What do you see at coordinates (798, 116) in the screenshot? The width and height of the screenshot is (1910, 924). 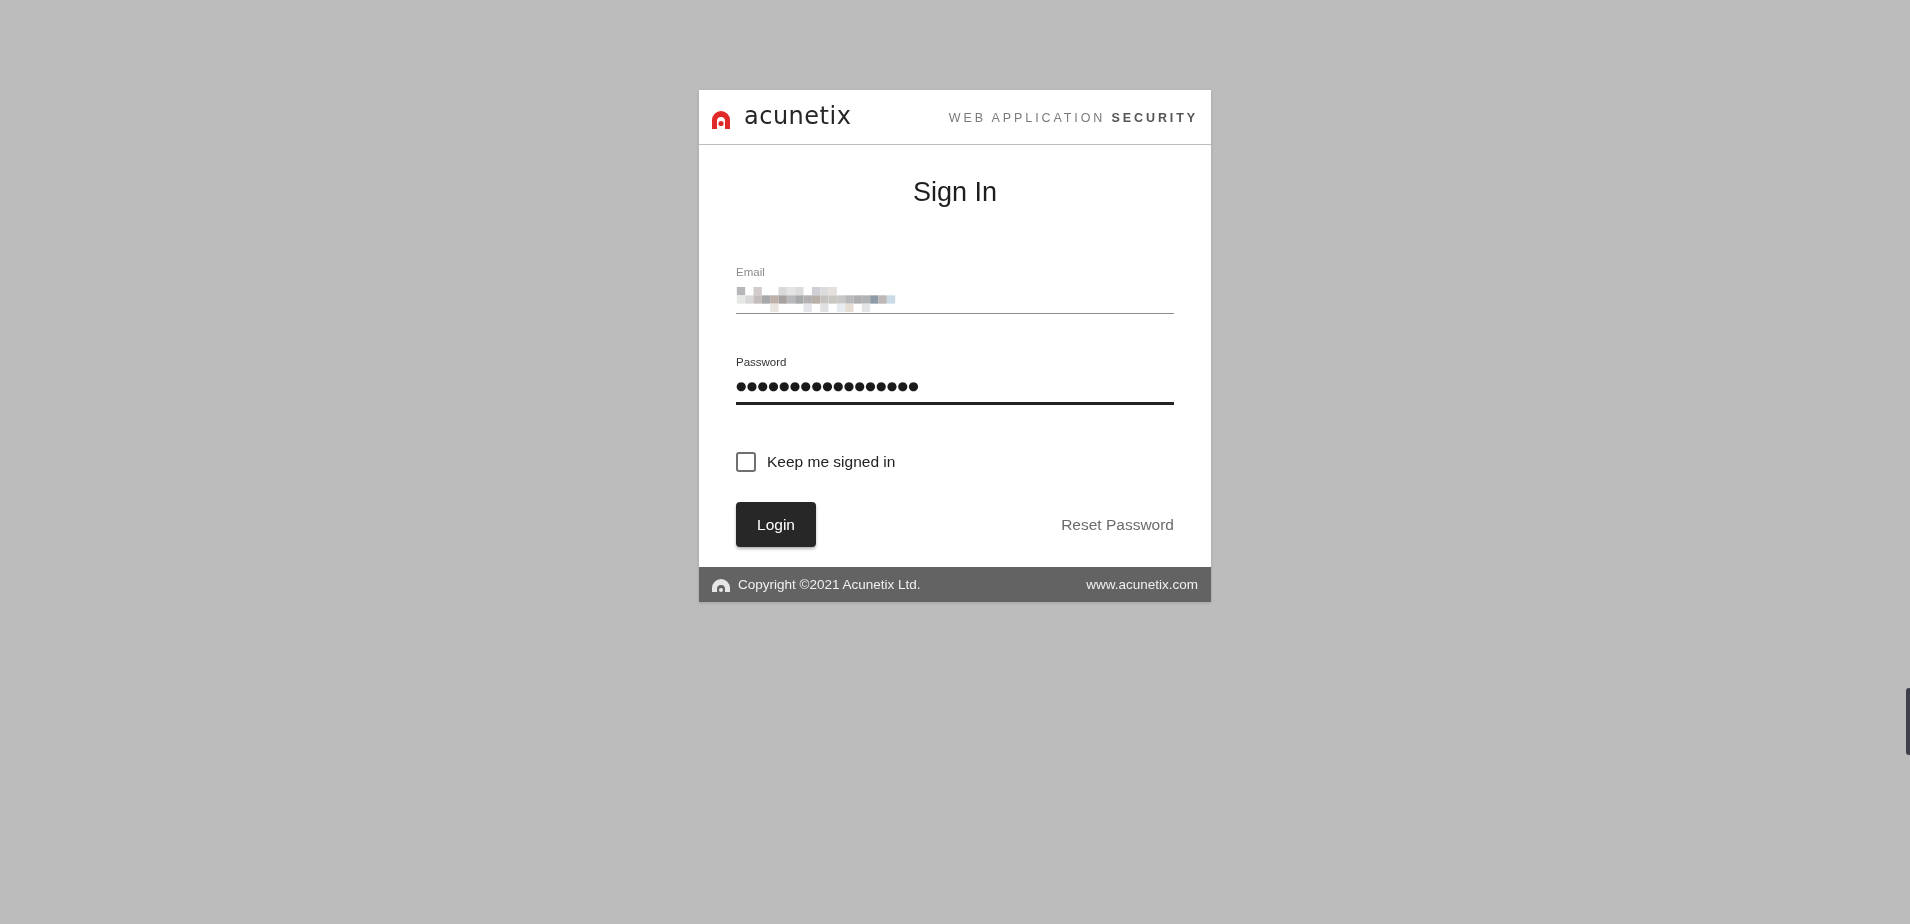 I see `brand-name: acunetix` at bounding box center [798, 116].